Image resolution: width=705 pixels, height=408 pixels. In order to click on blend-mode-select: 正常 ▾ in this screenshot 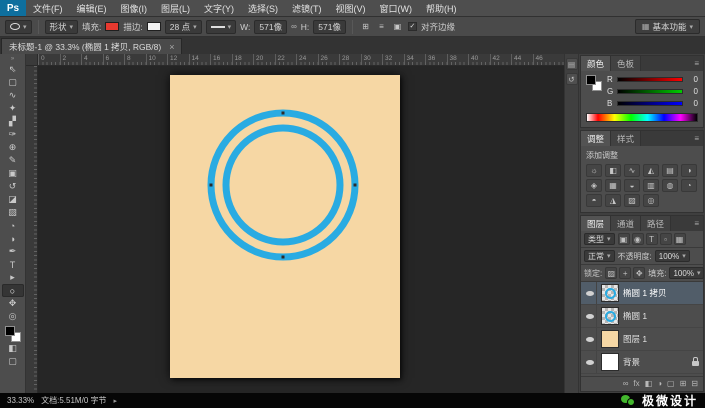, I will do `click(599, 256)`.